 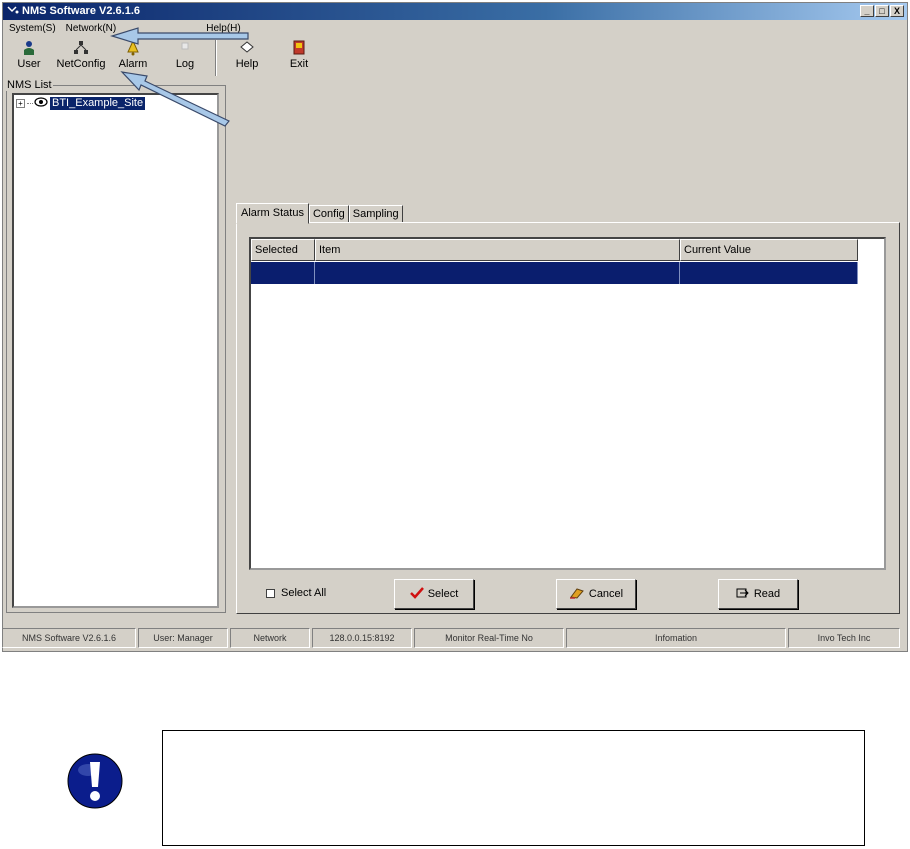 I want to click on help-button: Help, so click(x=247, y=58).